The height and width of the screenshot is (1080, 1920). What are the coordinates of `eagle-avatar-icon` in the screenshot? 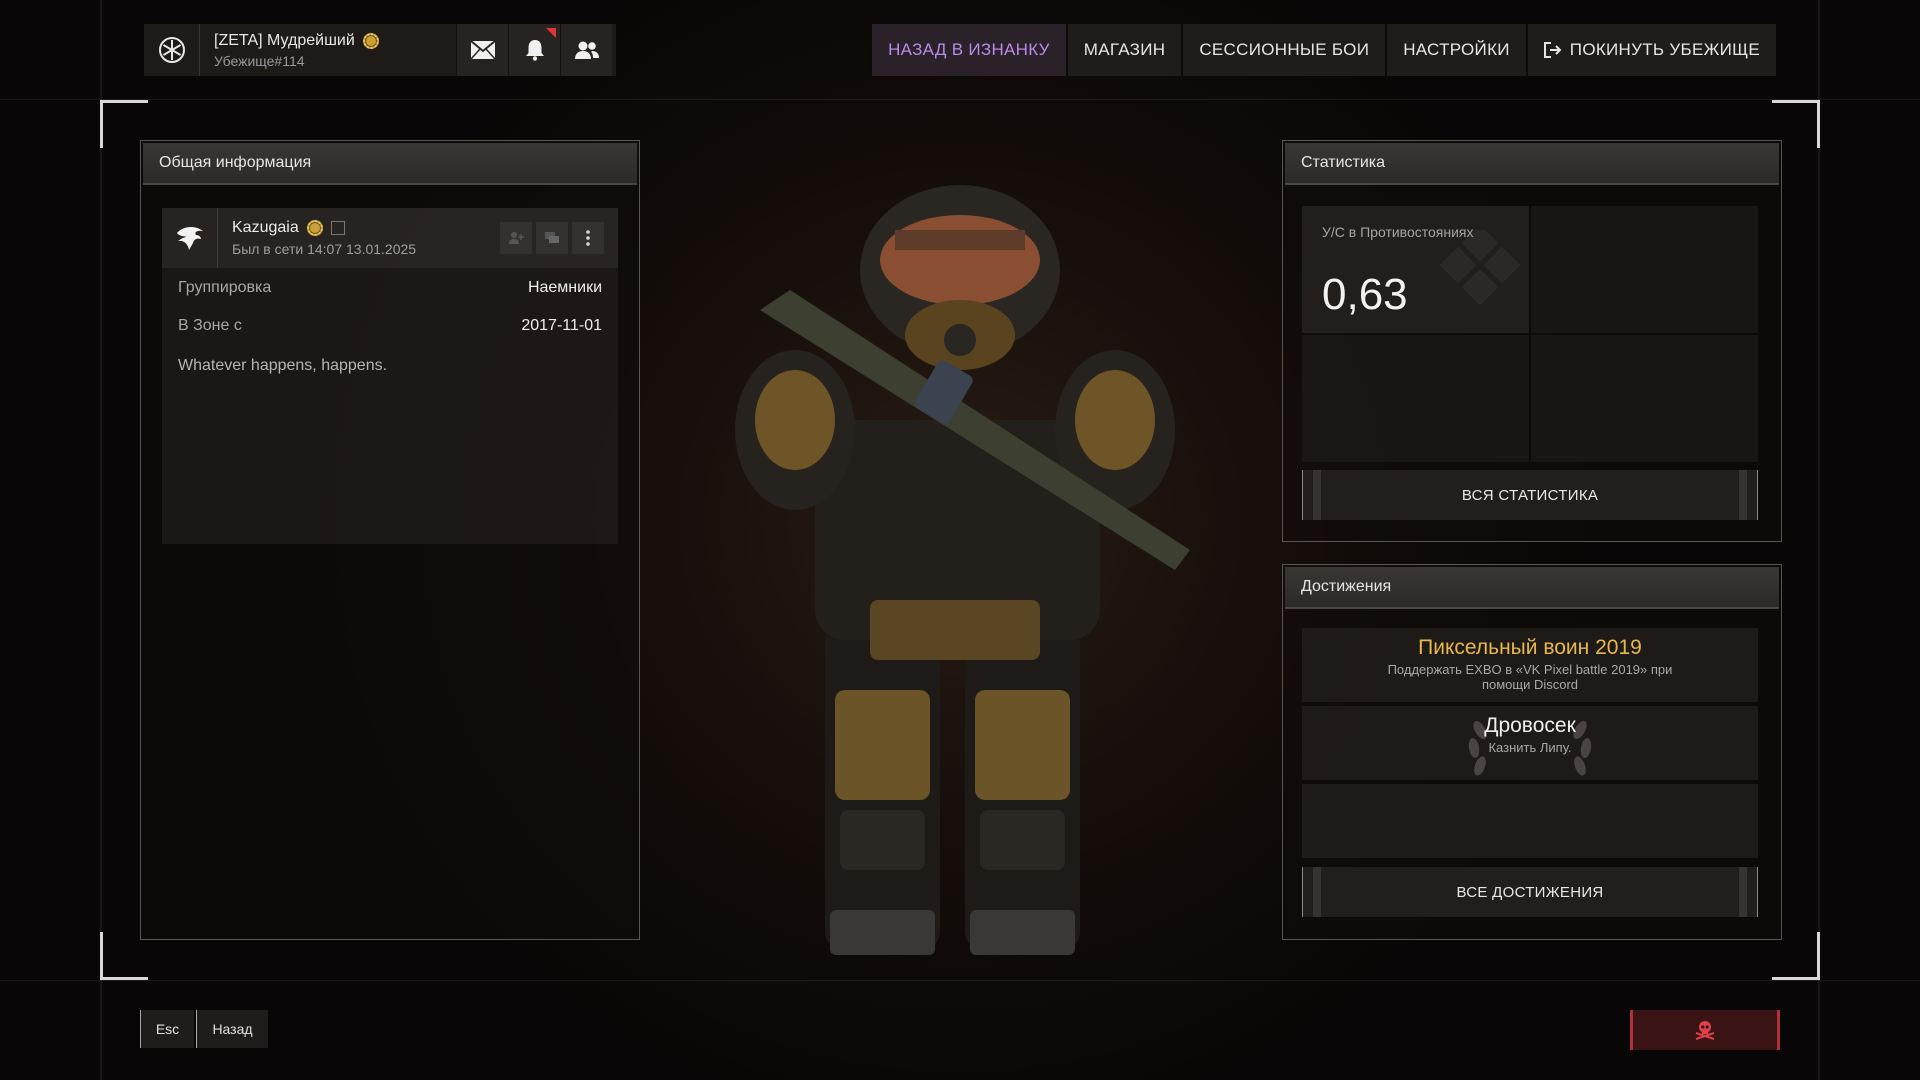 It's located at (190, 238).